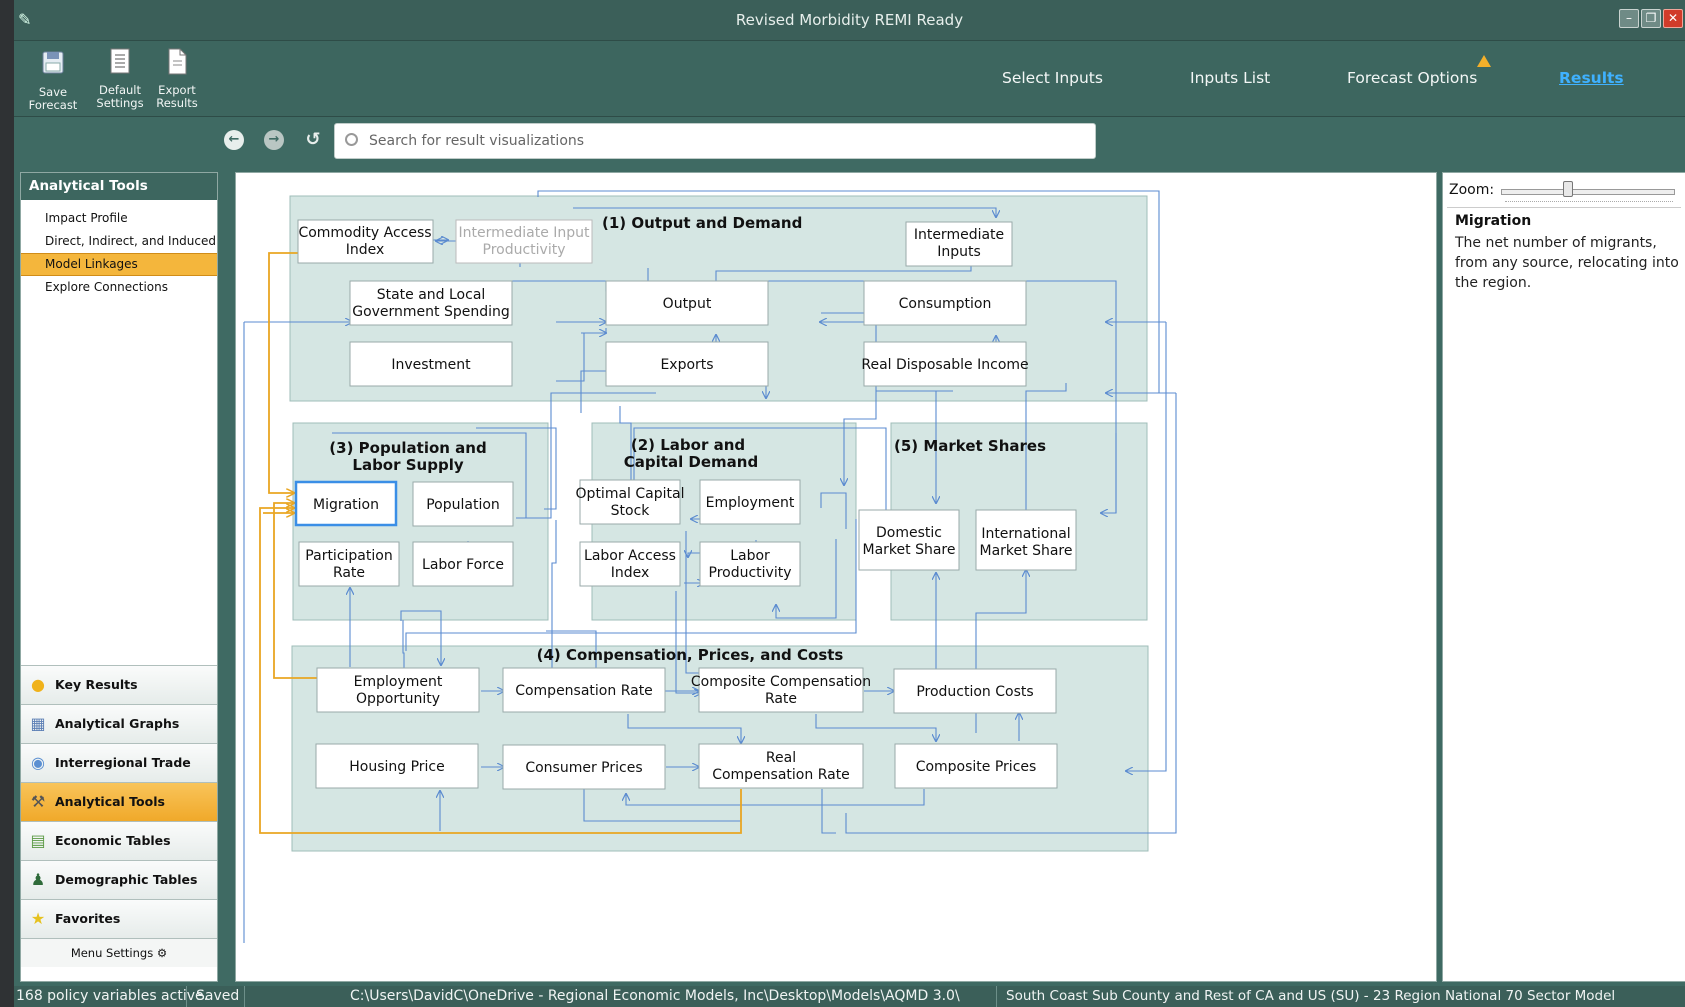 The image size is (1685, 1007). Describe the element at coordinates (234, 140) in the screenshot. I see `back-arrow-icon: ←` at that location.